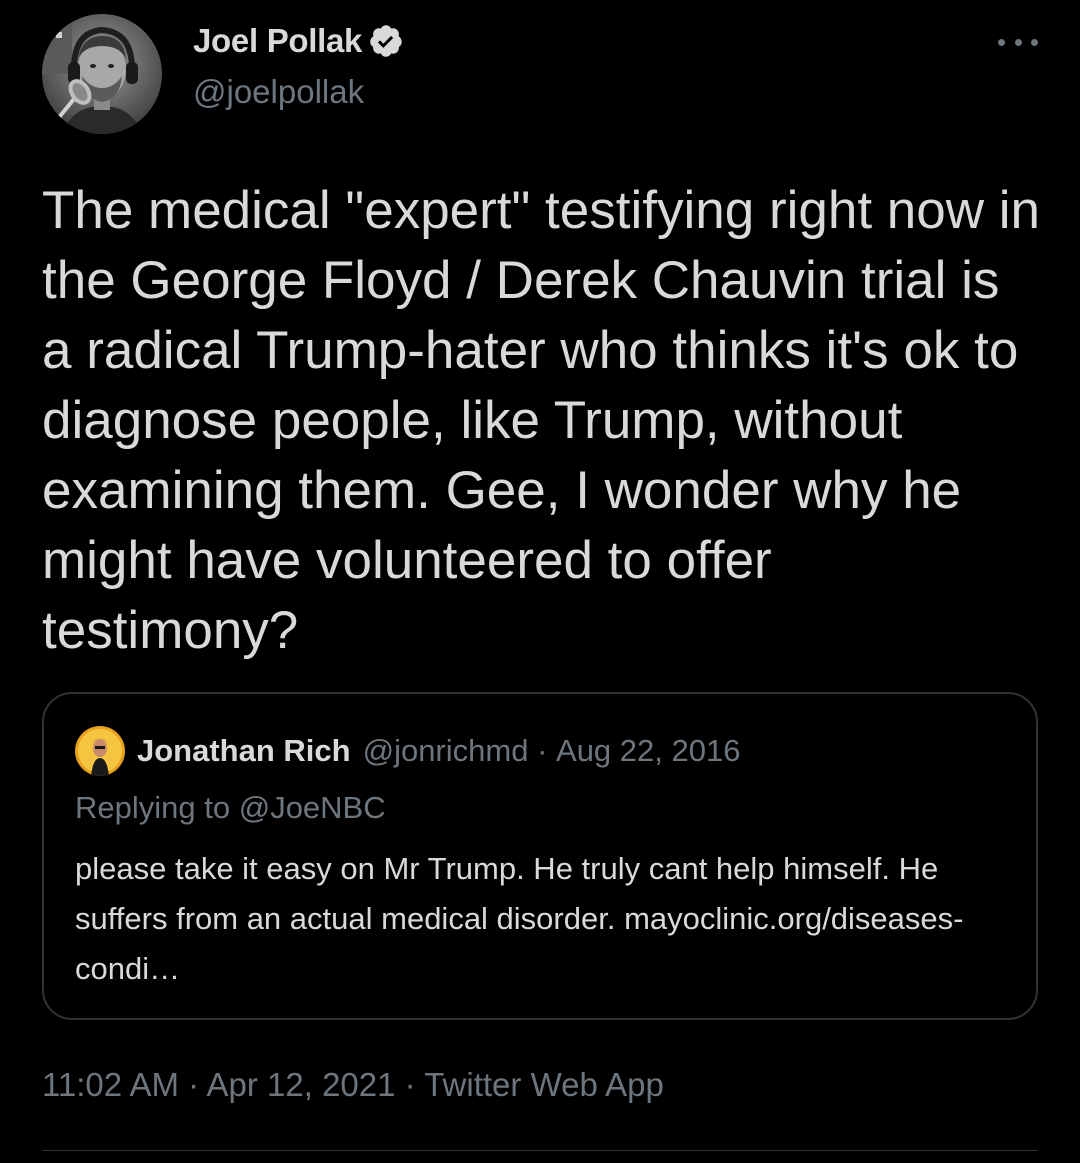 The height and width of the screenshot is (1163, 1080). I want to click on quoted-author-avatar, so click(100, 751).